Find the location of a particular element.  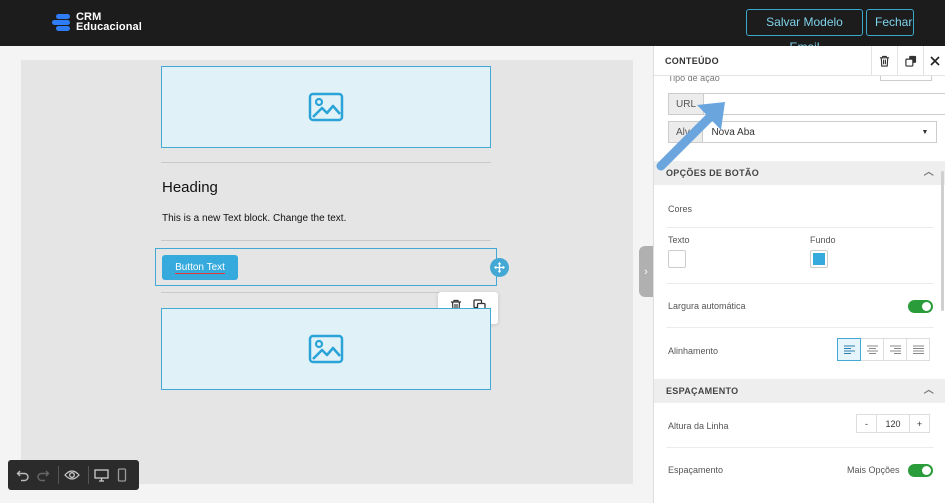

annotation-arrow-icon is located at coordinates (690, 136).